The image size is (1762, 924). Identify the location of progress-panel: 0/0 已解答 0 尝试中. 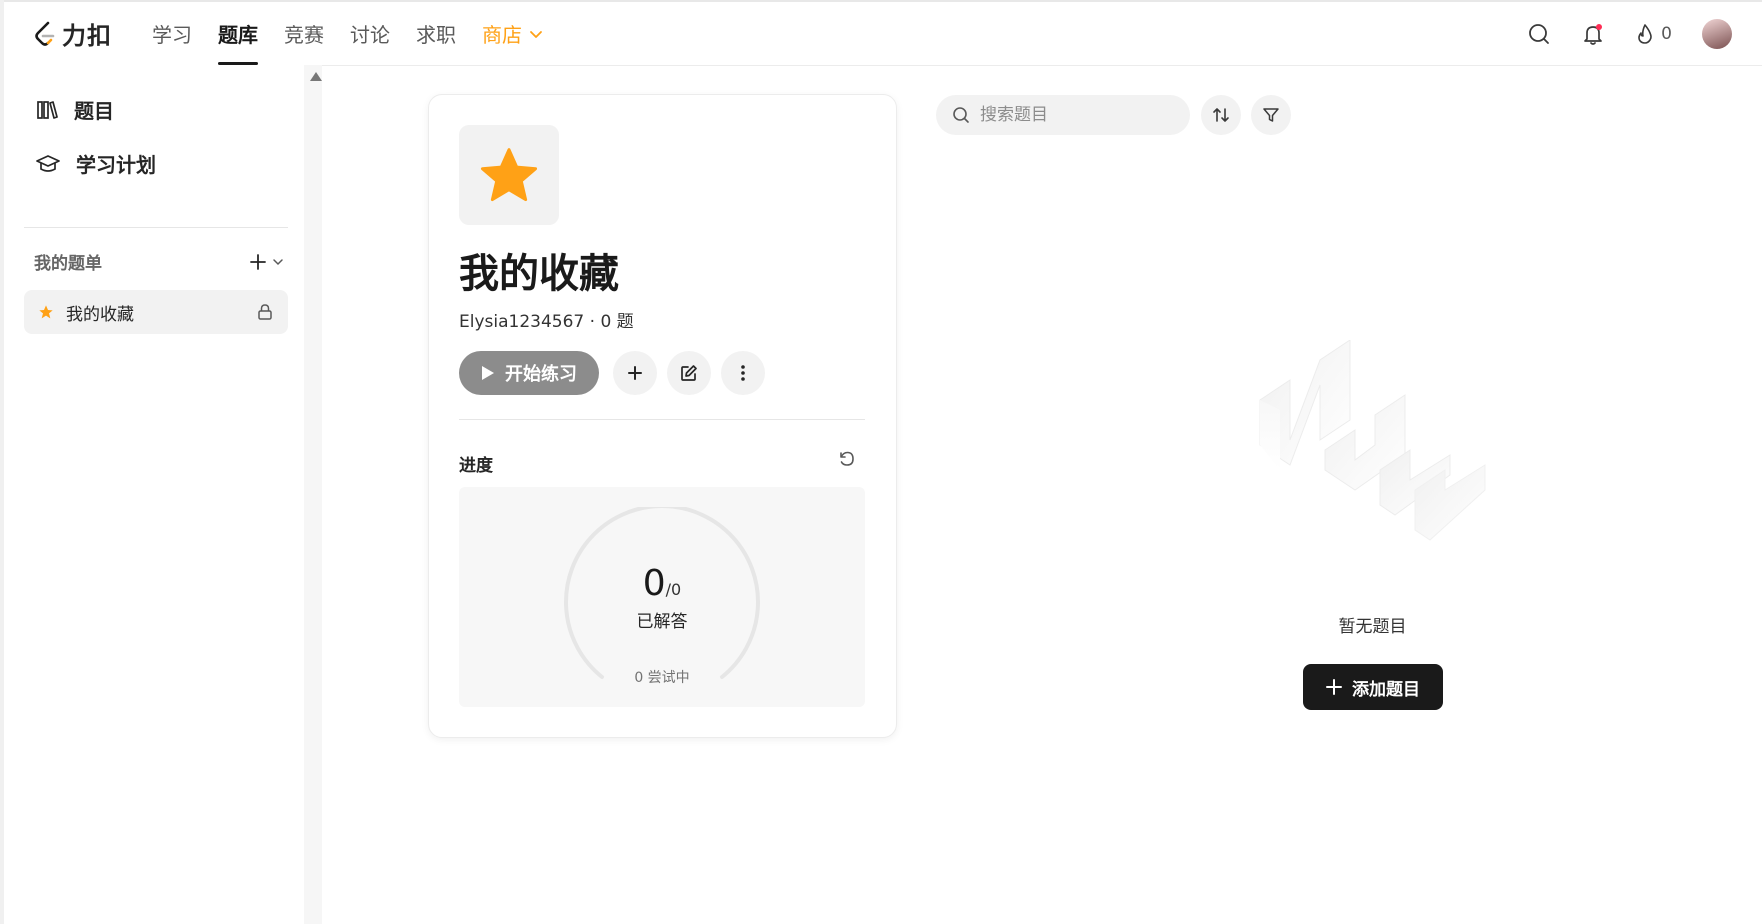
(662, 597).